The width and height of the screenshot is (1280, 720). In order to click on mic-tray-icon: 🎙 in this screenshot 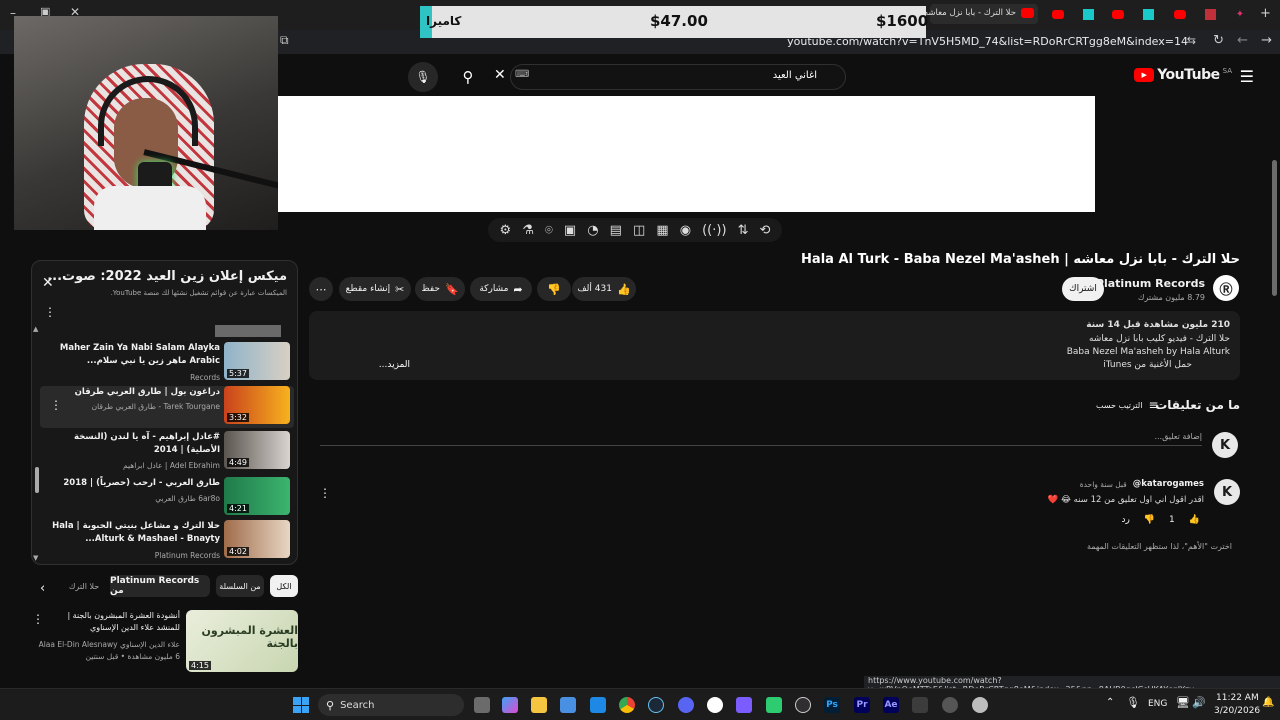, I will do `click(1133, 702)`.